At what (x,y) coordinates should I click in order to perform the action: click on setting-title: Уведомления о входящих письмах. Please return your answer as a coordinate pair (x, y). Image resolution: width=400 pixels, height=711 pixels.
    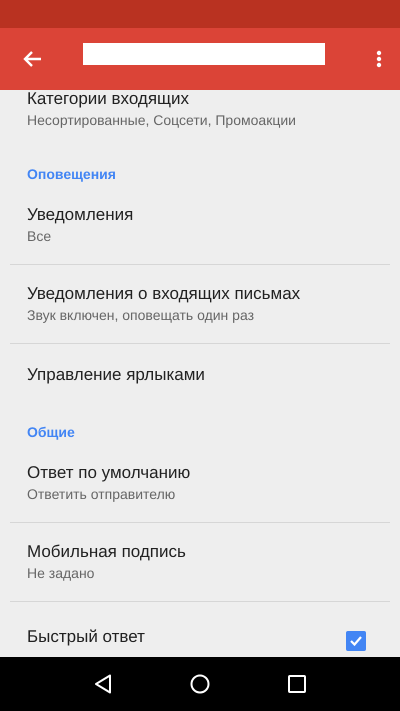
    Looking at the image, I should click on (163, 294).